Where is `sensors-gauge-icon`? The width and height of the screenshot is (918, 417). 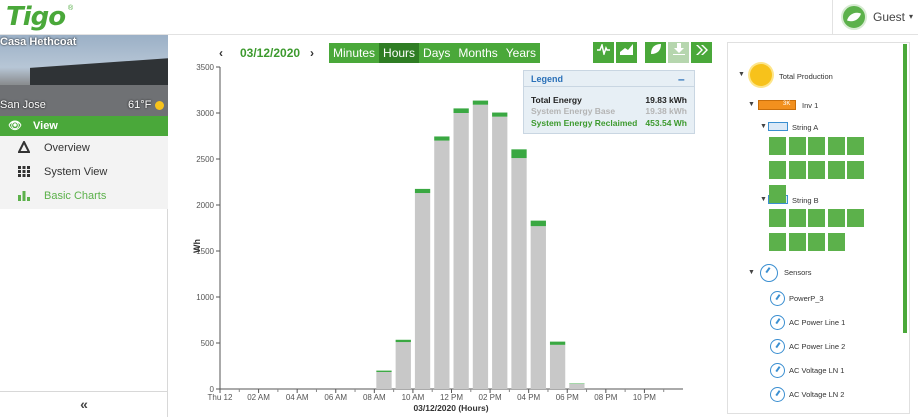 sensors-gauge-icon is located at coordinates (769, 273).